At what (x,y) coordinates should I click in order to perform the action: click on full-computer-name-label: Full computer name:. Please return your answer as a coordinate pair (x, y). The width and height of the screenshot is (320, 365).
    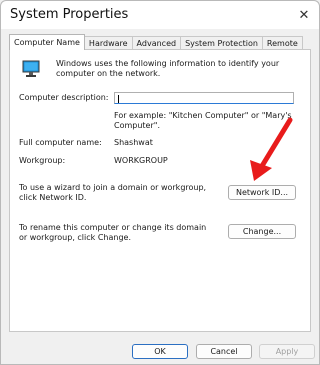
    Looking at the image, I should click on (60, 142).